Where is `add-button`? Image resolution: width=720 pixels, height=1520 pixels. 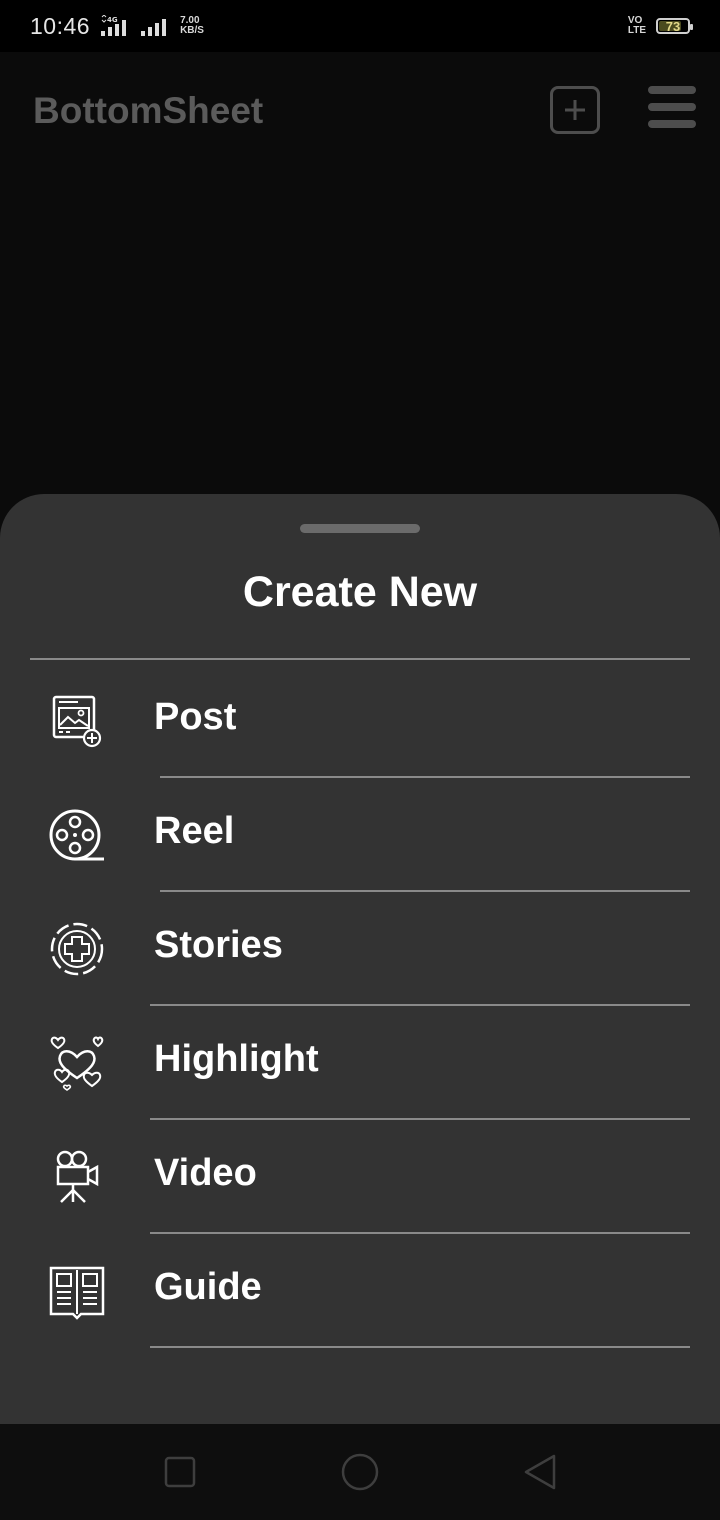 add-button is located at coordinates (575, 110).